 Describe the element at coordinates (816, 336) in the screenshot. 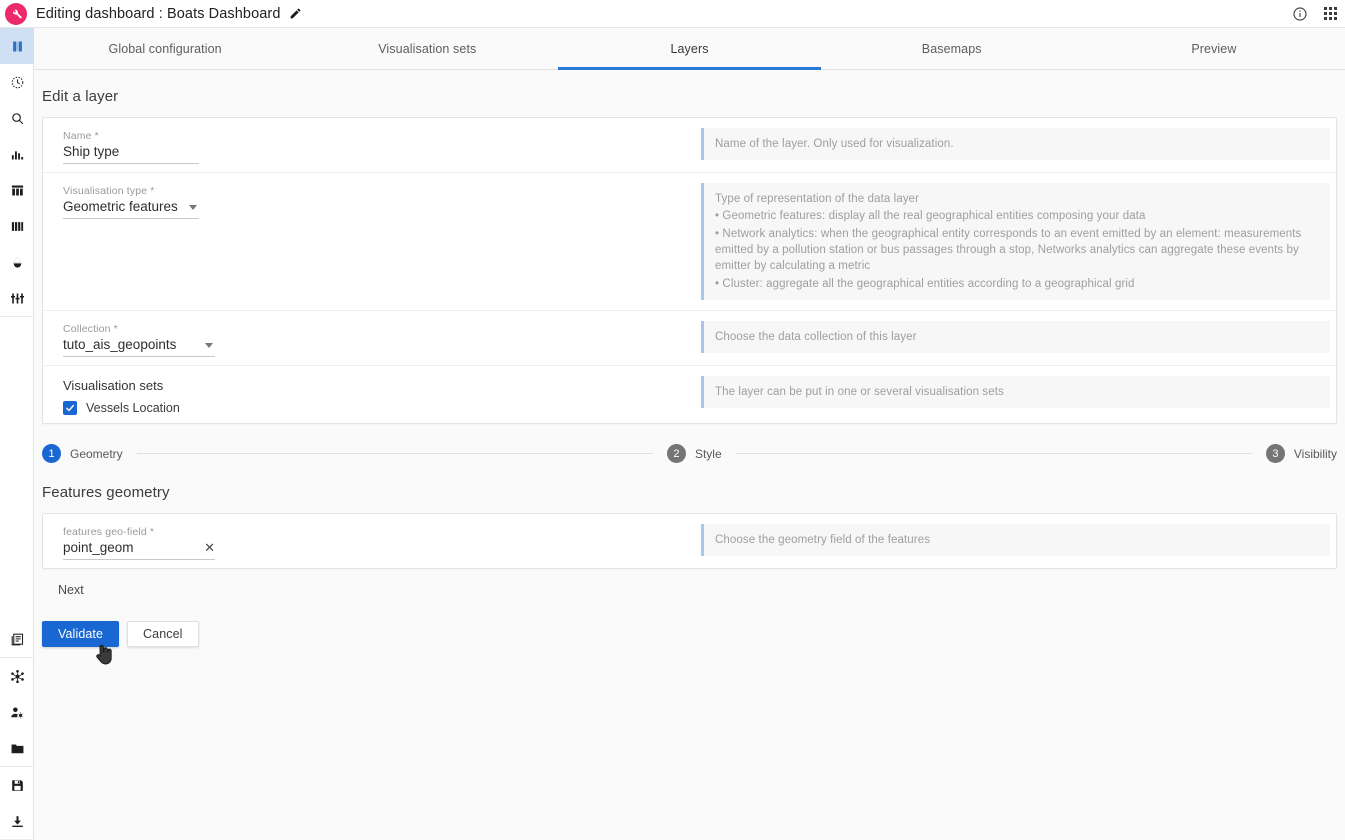

I see `collection-help-text: Choose the data collection of this layer` at that location.